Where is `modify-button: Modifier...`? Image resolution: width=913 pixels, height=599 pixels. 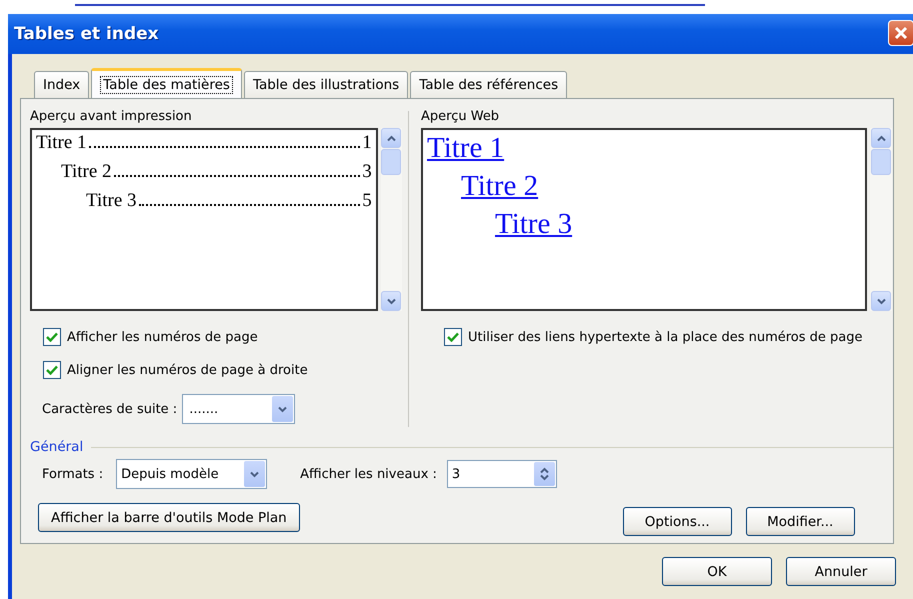
modify-button: Modifier... is located at coordinates (800, 521).